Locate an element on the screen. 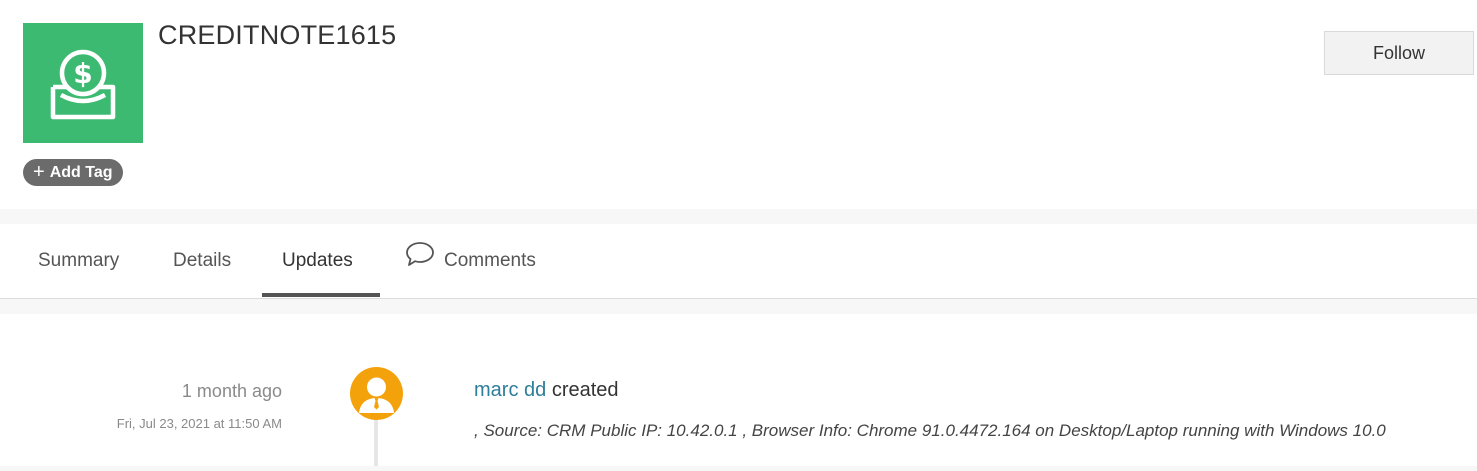 The image size is (1477, 471). tab-updates-label: Updates is located at coordinates (317, 260).